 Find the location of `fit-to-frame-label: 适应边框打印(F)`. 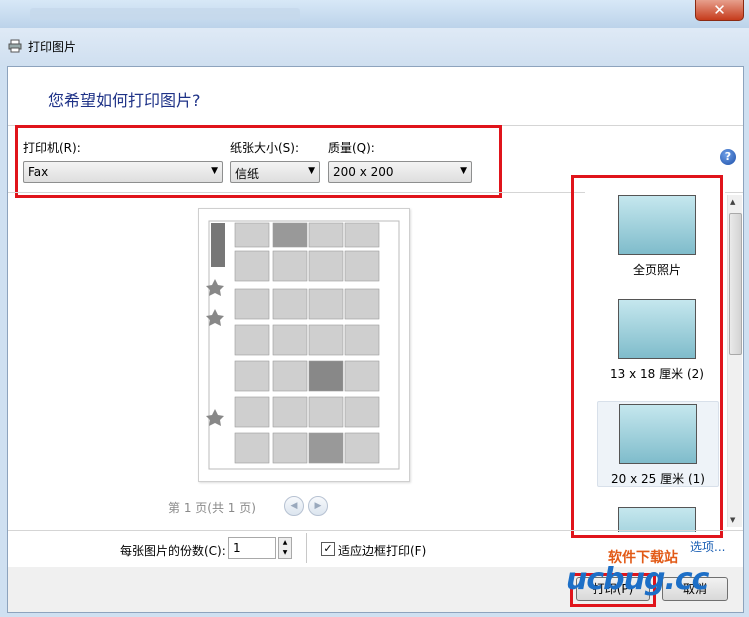

fit-to-frame-label: 适应边框打印(F) is located at coordinates (382, 551).